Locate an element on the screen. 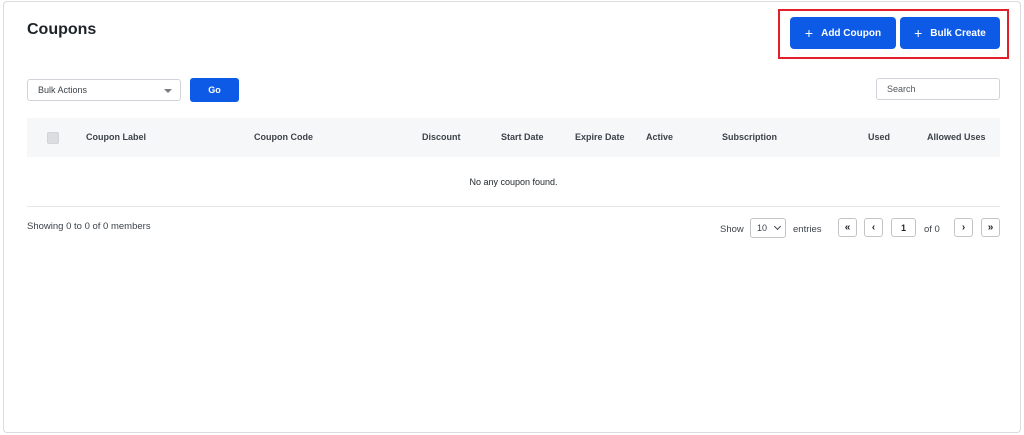 This screenshot has width=1024, height=435. double-chevron-left-icon: « is located at coordinates (847, 227).